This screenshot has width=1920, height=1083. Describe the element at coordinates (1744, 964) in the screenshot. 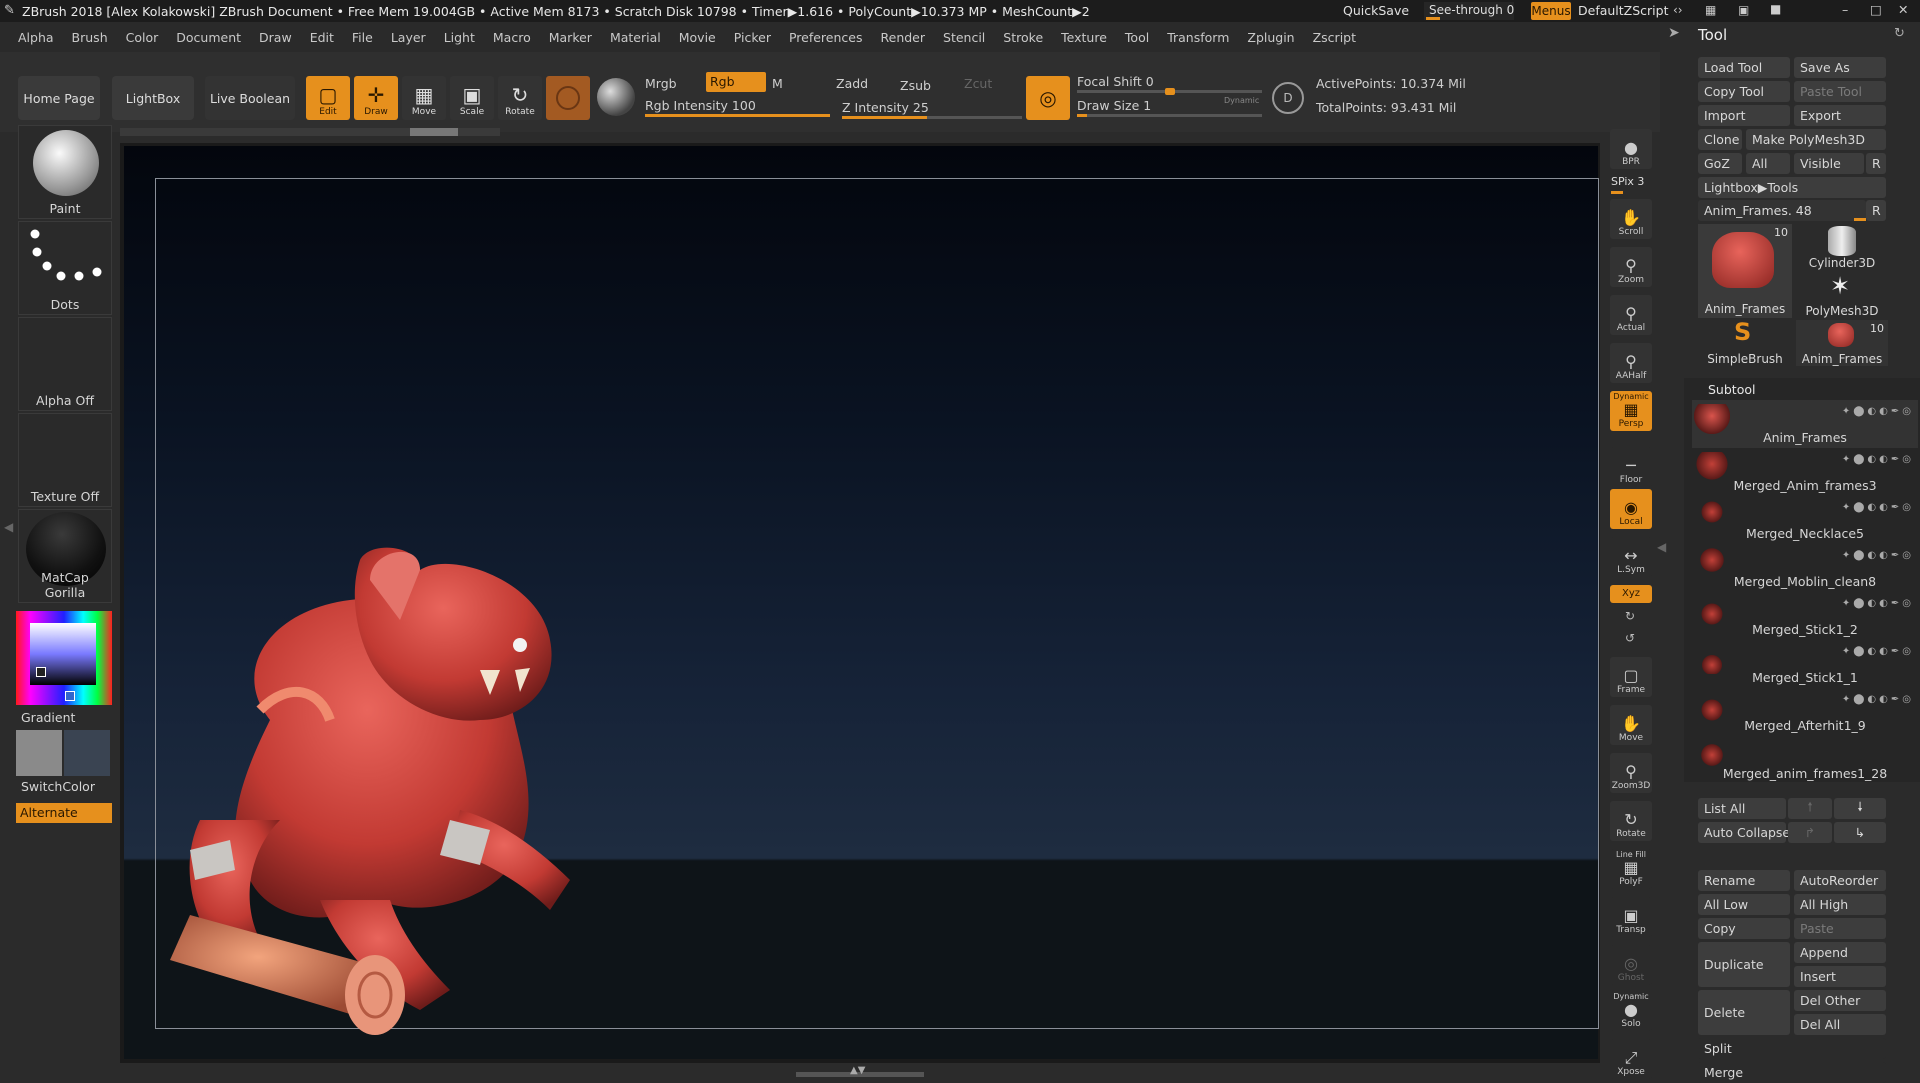

I see `duplicate-button: Duplicate` at that location.